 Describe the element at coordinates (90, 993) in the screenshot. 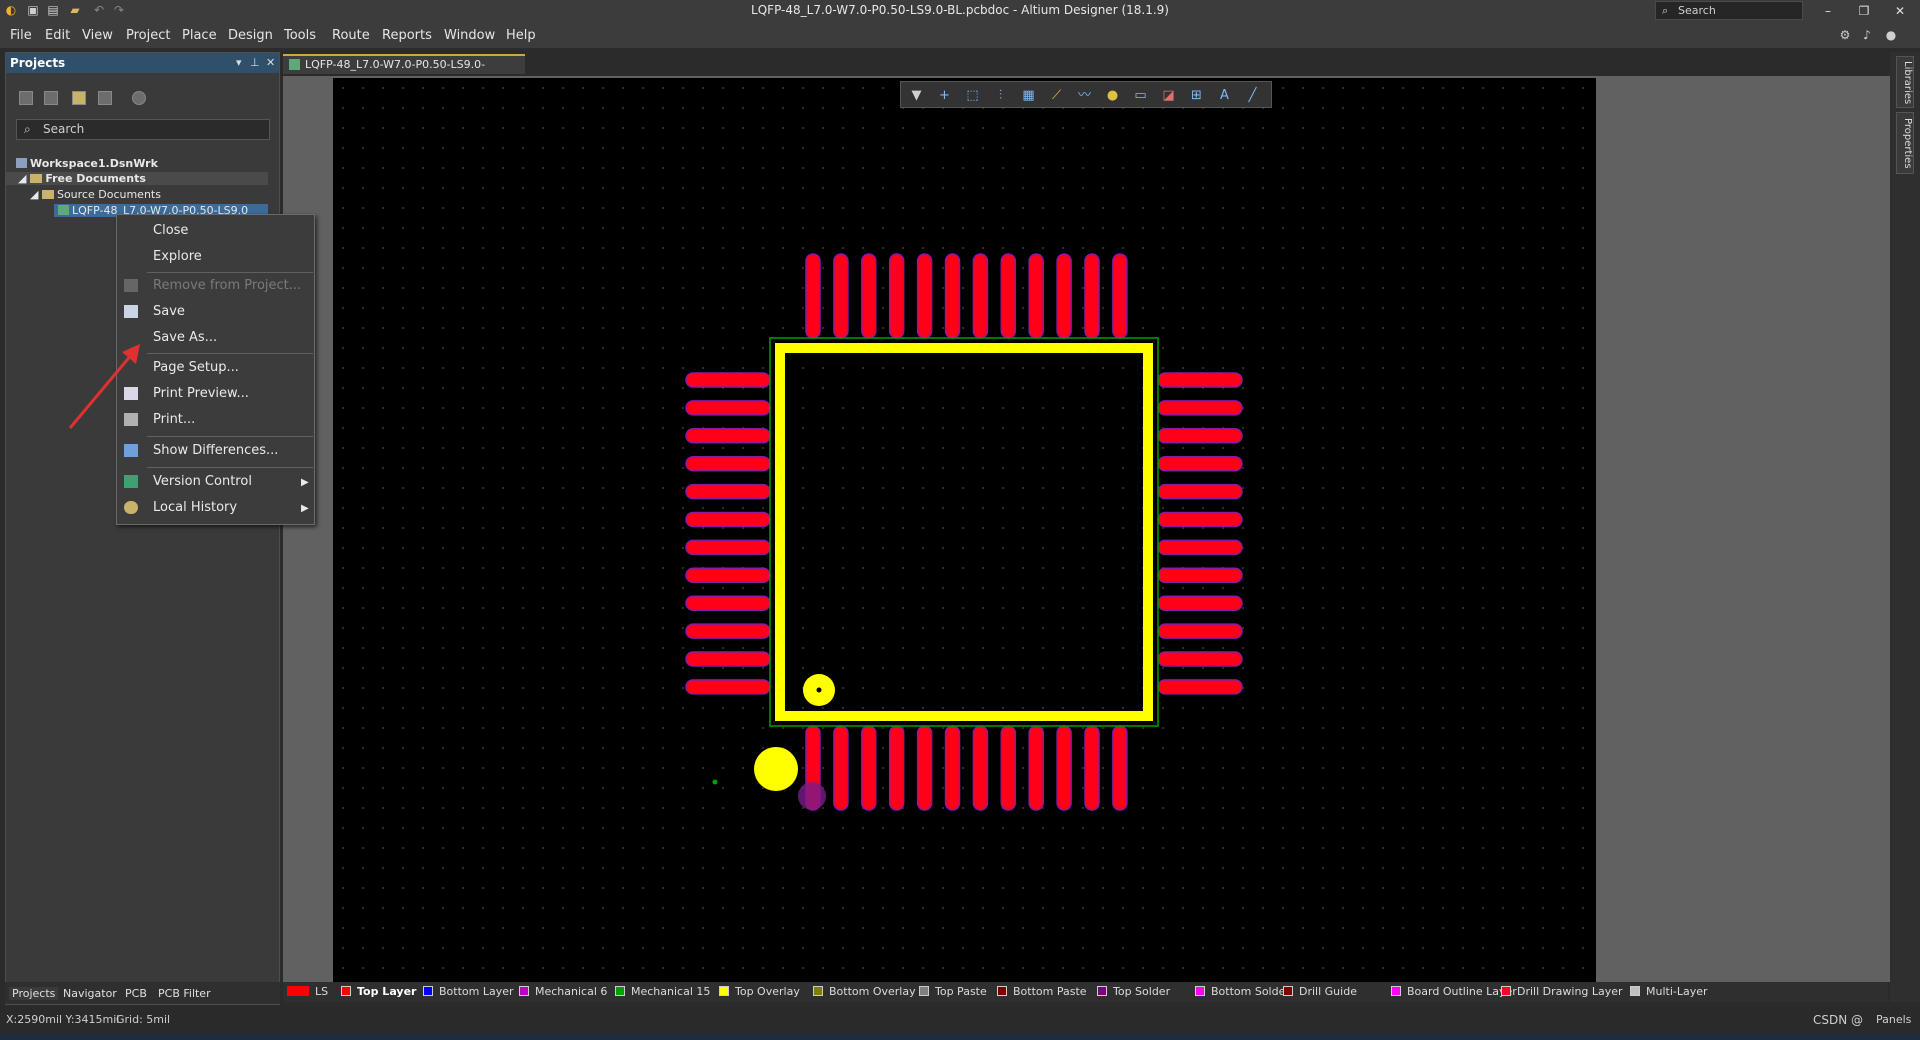

I see `tab-navigator: Navigator` at that location.